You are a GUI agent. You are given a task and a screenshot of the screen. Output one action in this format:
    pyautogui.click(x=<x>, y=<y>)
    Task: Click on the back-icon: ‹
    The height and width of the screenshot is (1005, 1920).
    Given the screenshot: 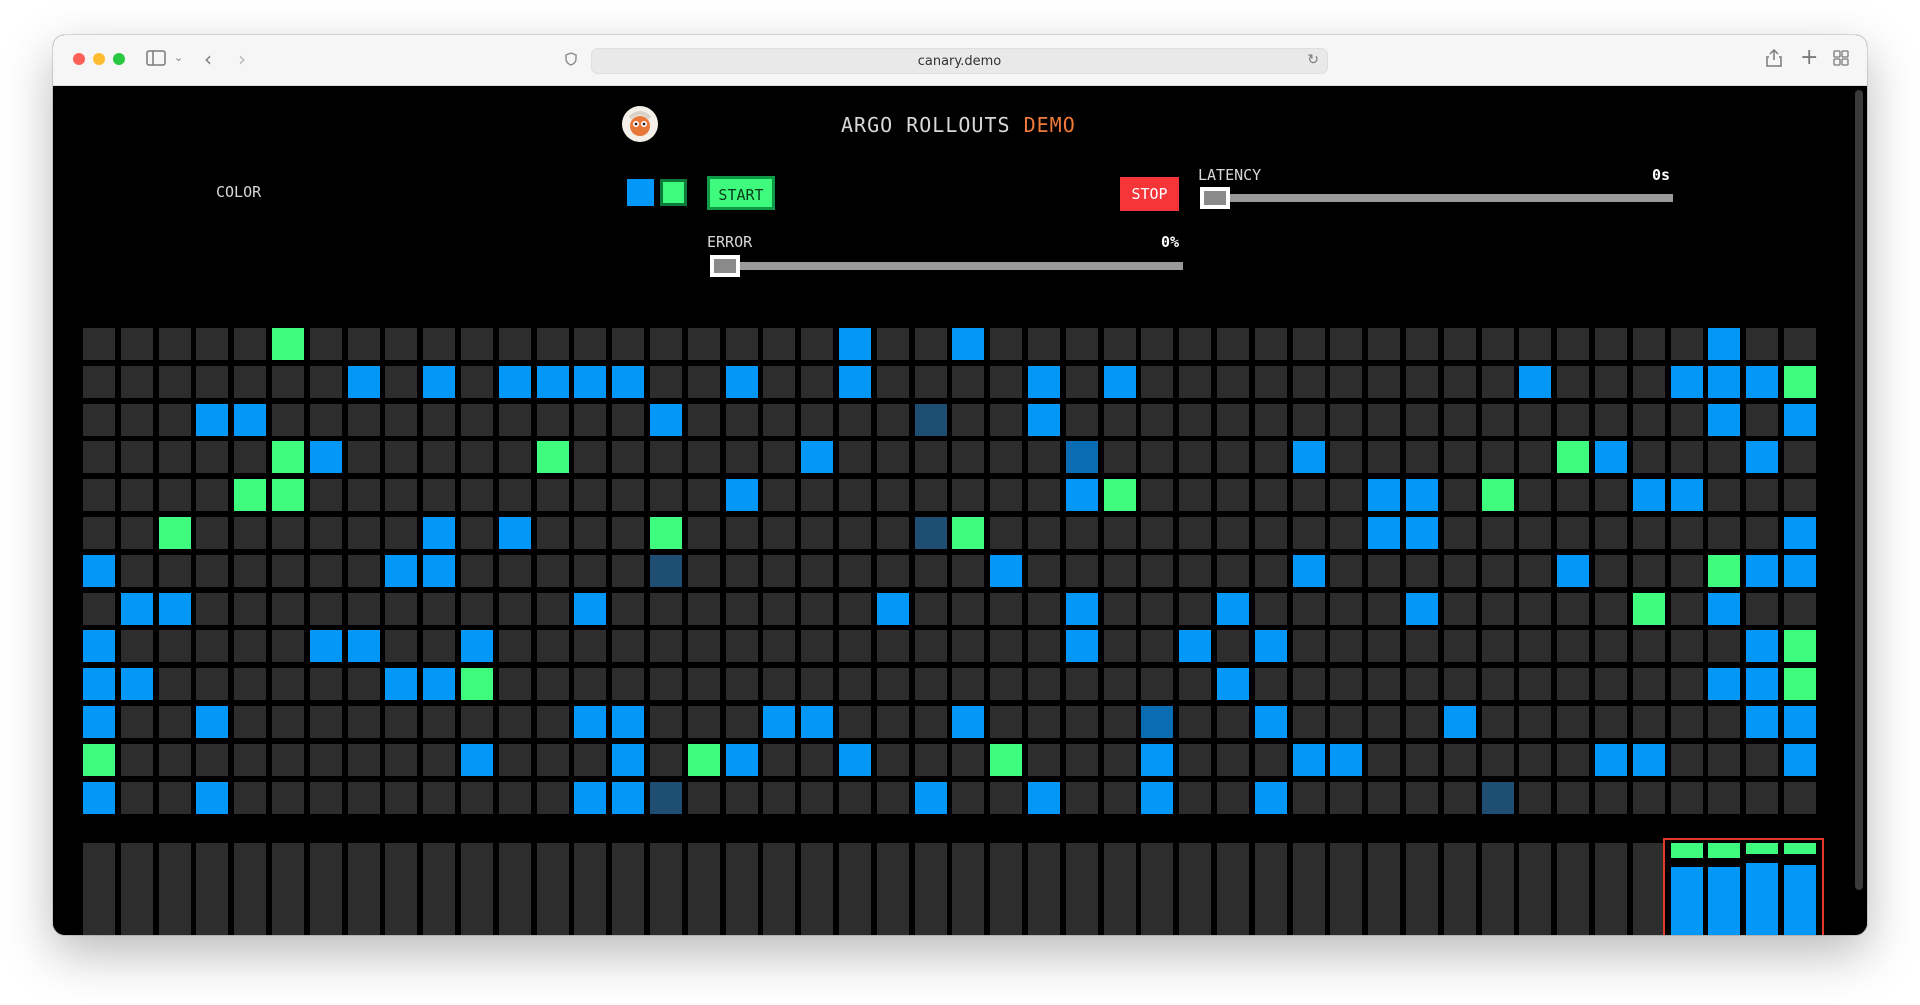 What is the action you would take?
    pyautogui.click(x=208, y=59)
    